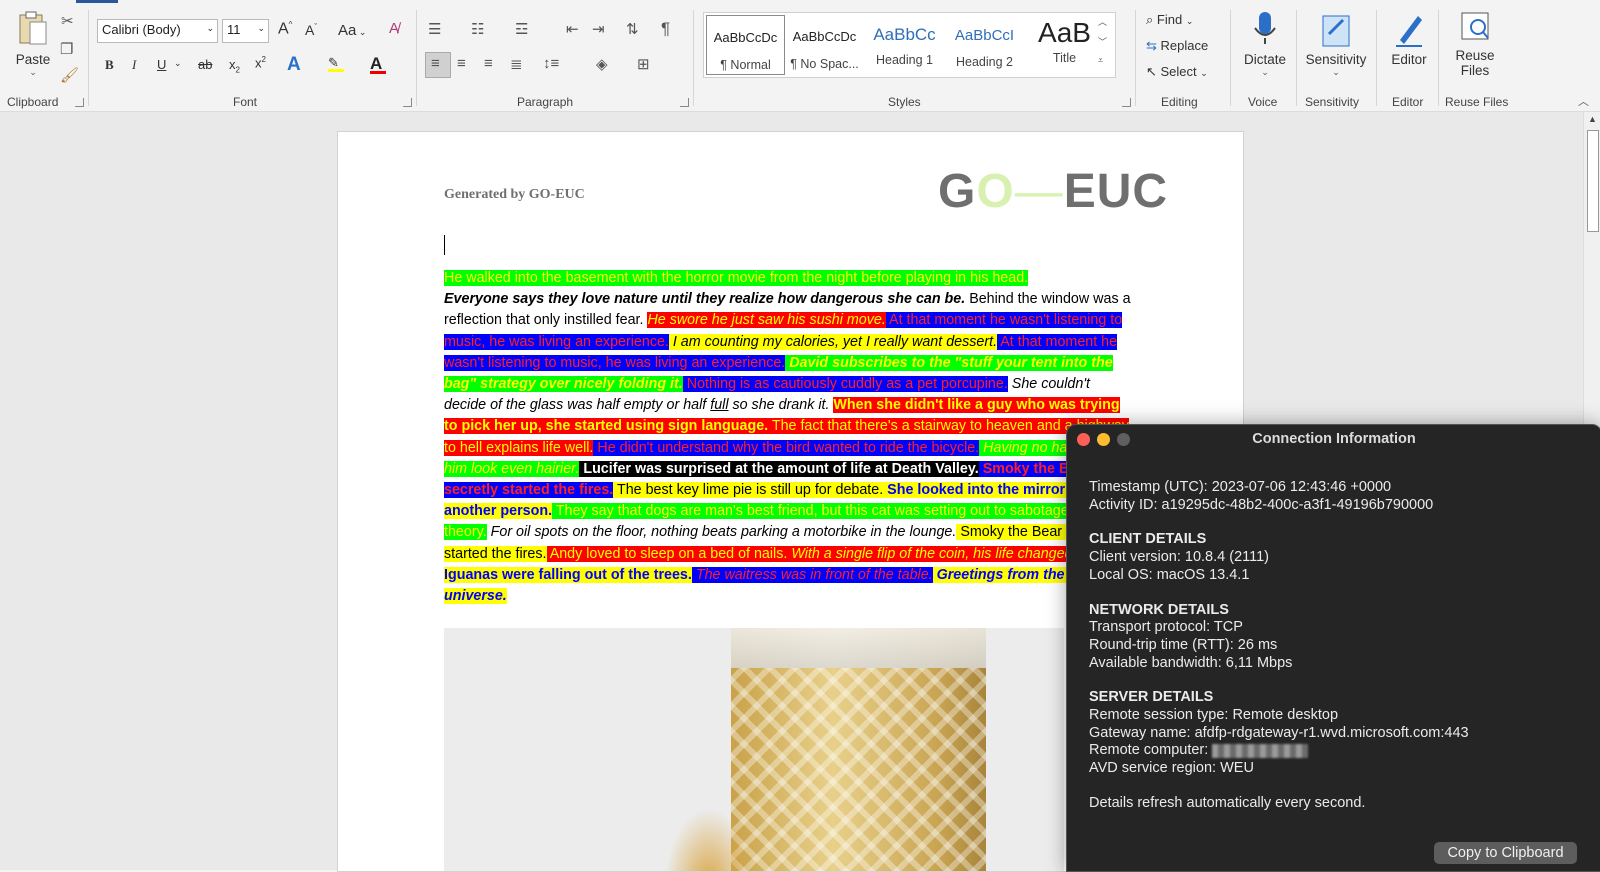  What do you see at coordinates (234, 66) in the screenshot?
I see `subscript-icon: x2` at bounding box center [234, 66].